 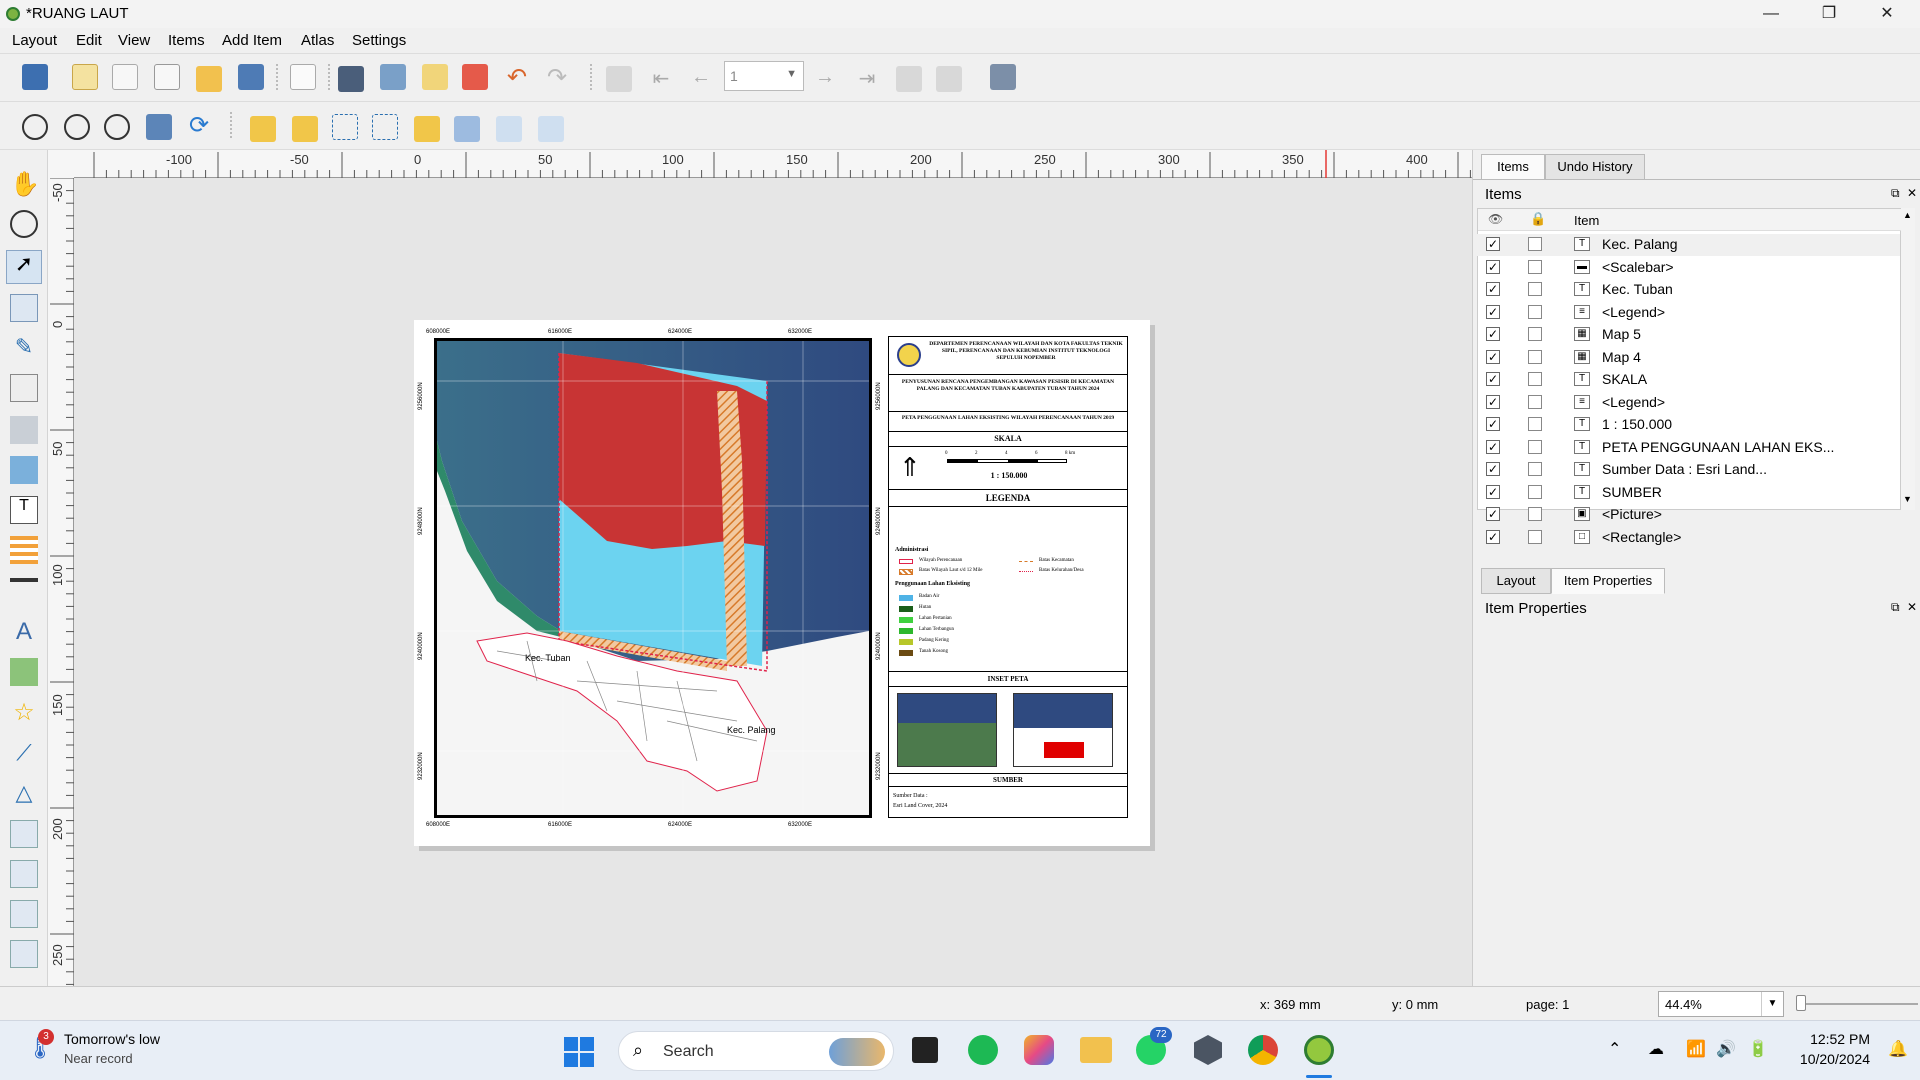 I want to click on last-feature-icon: ⇥, so click(x=867, y=79).